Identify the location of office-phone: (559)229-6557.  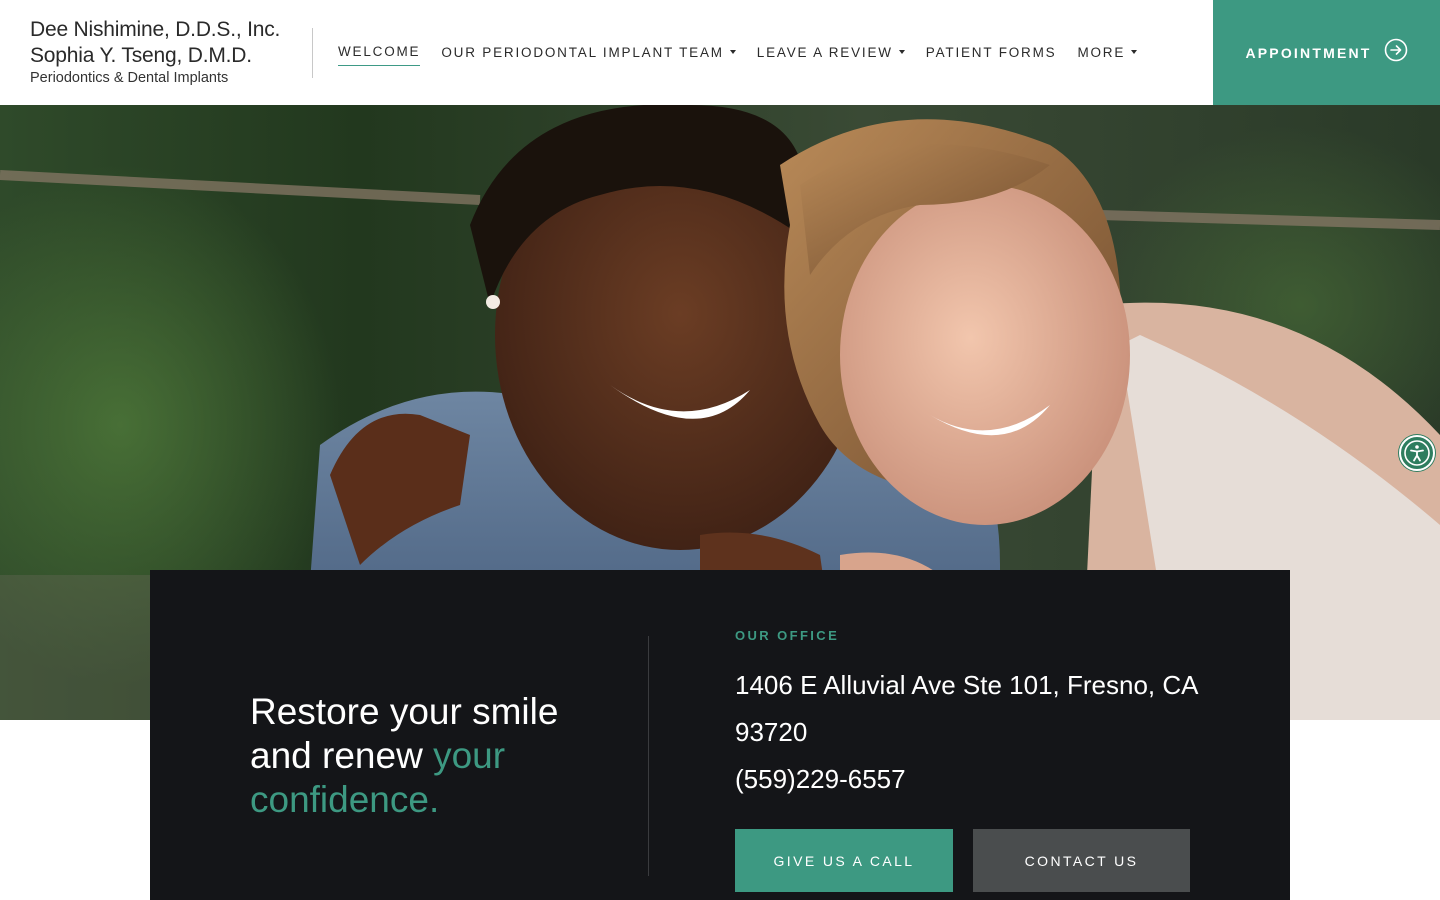
(820, 779).